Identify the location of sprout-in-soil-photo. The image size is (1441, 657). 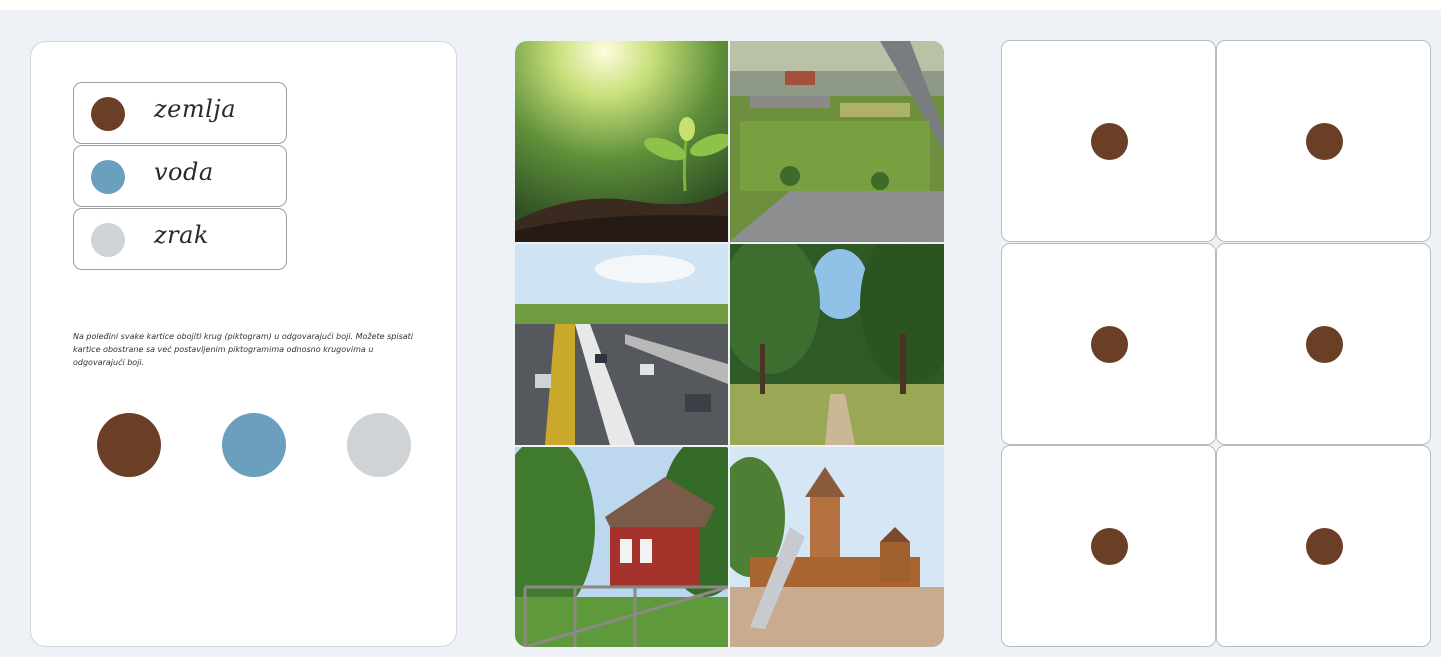
(621, 141).